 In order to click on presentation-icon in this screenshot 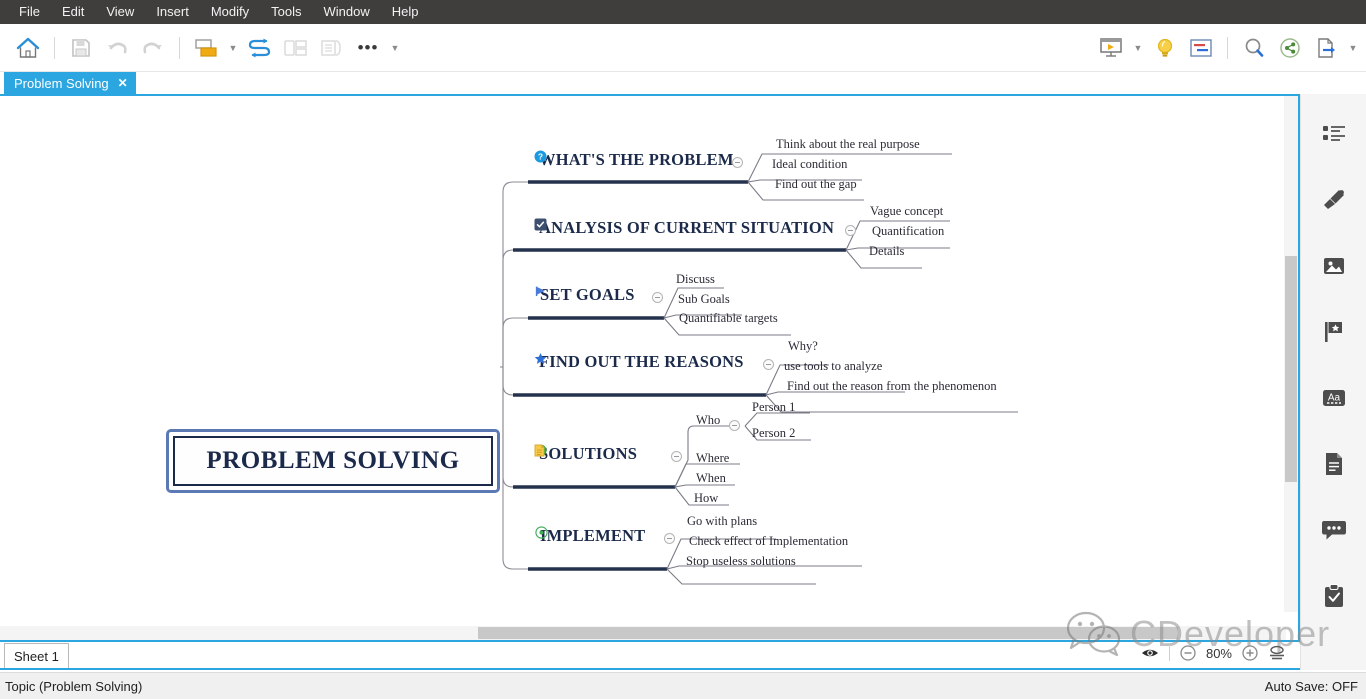, I will do `click(1111, 48)`.